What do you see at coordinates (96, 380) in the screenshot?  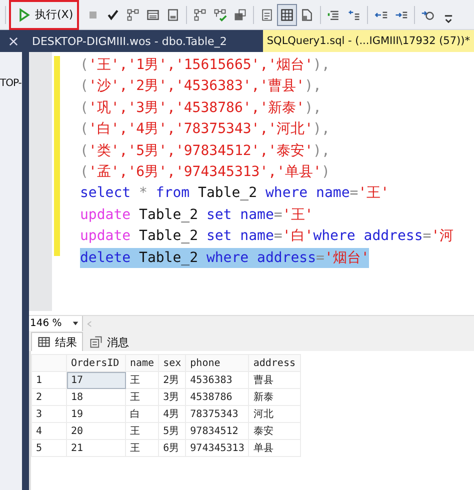 I see `table-cell: 17` at bounding box center [96, 380].